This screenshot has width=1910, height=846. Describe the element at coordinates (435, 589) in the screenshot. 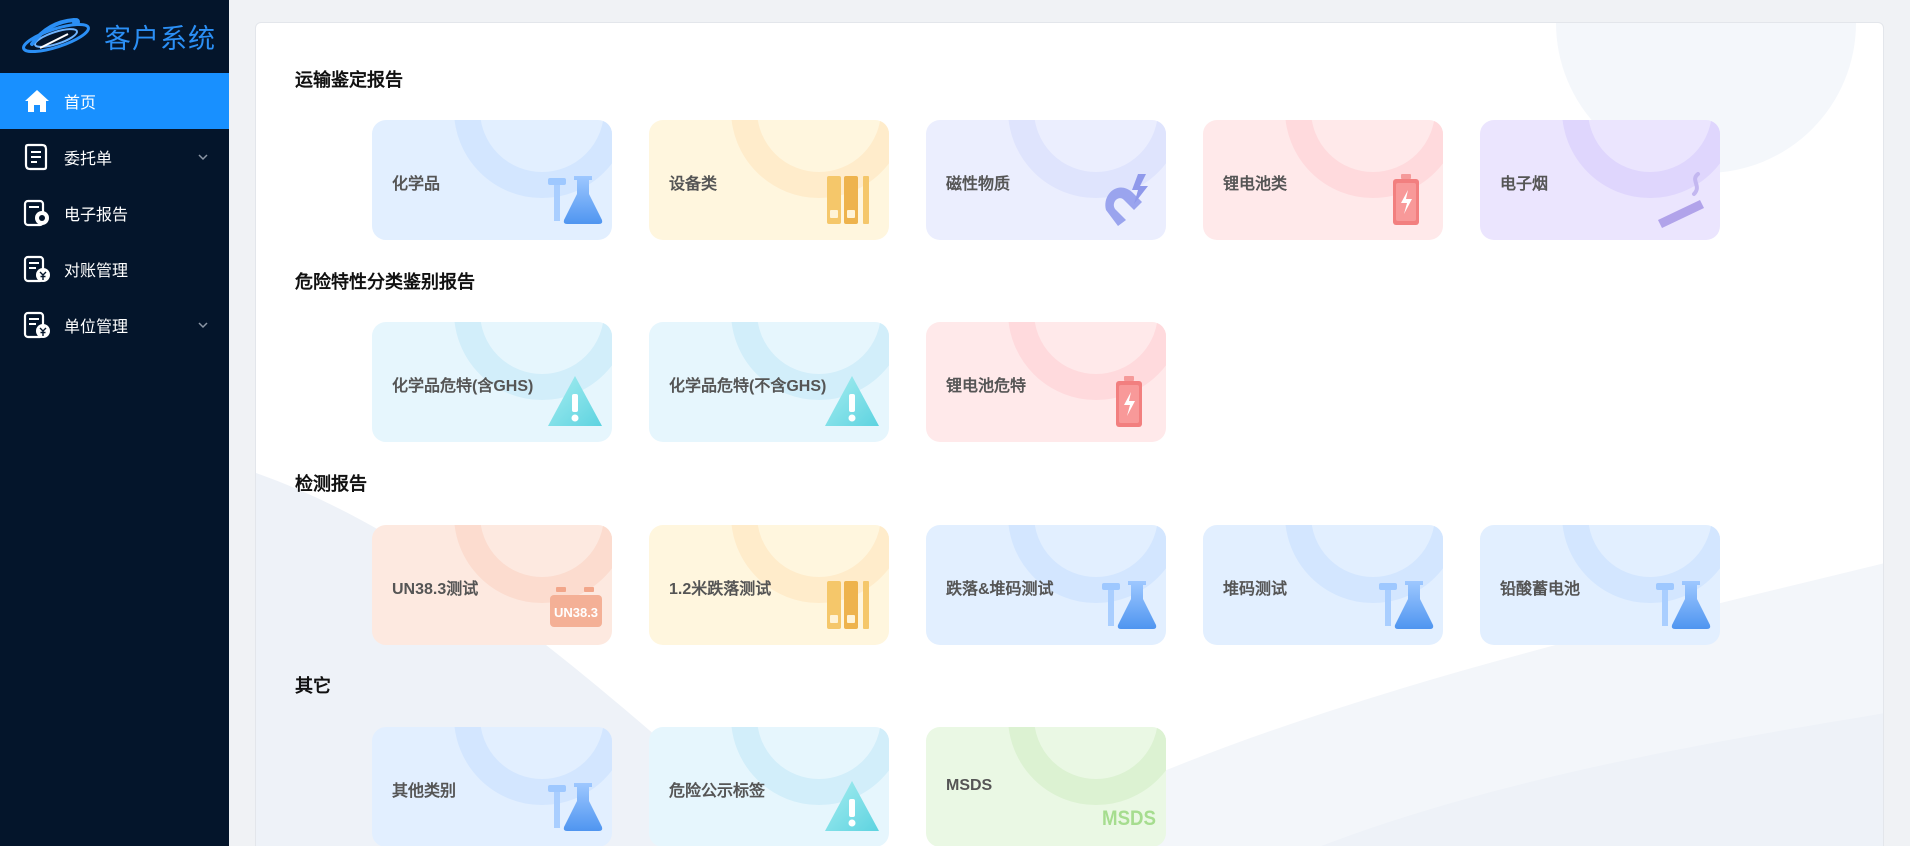

I see `card-label: UN38.3测试` at that location.